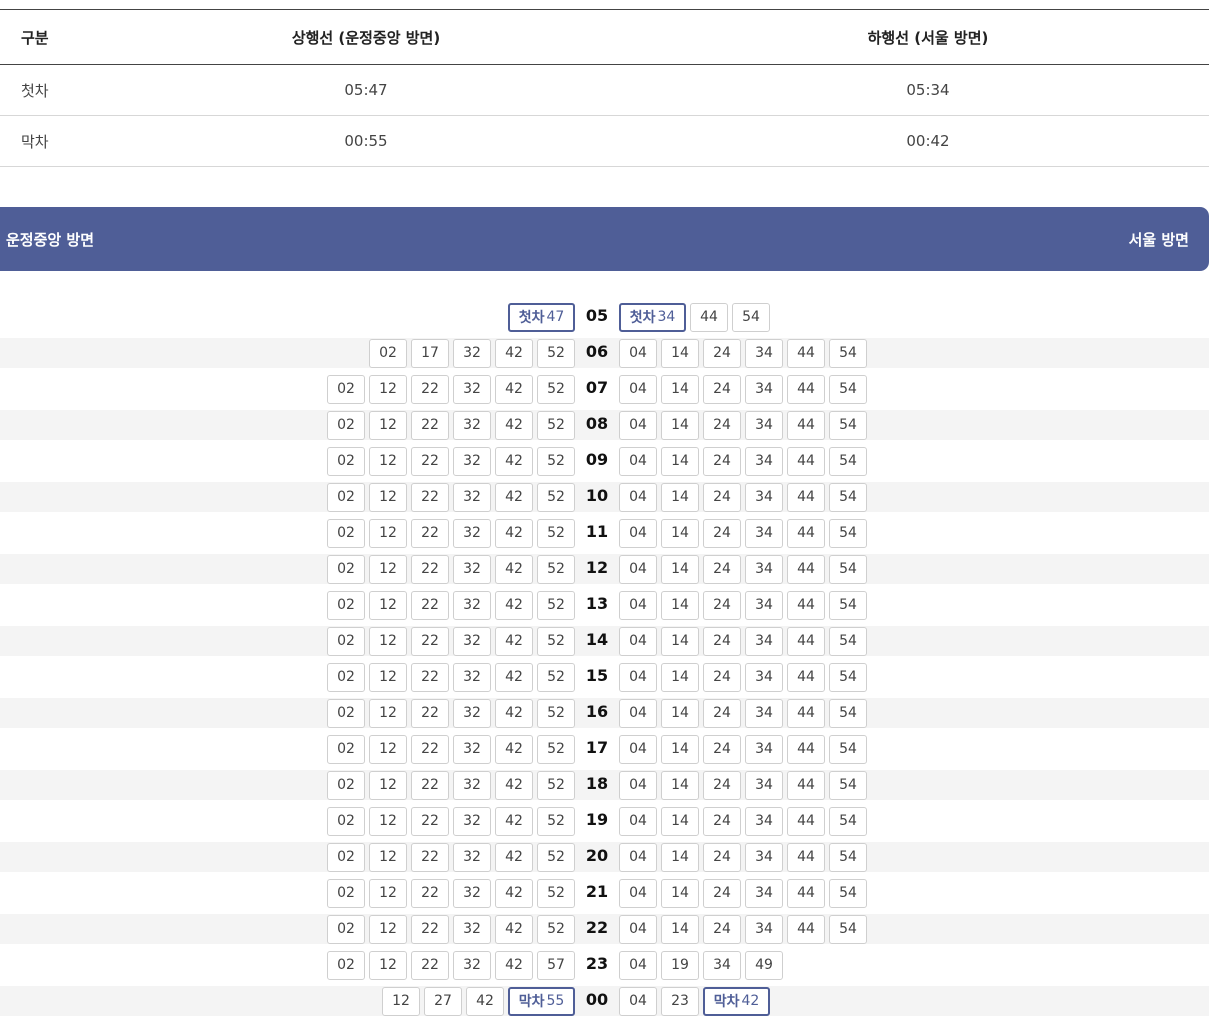 This screenshot has height=1029, width=1209. Describe the element at coordinates (531, 1002) in the screenshot. I see `train-tag: 막차` at that location.